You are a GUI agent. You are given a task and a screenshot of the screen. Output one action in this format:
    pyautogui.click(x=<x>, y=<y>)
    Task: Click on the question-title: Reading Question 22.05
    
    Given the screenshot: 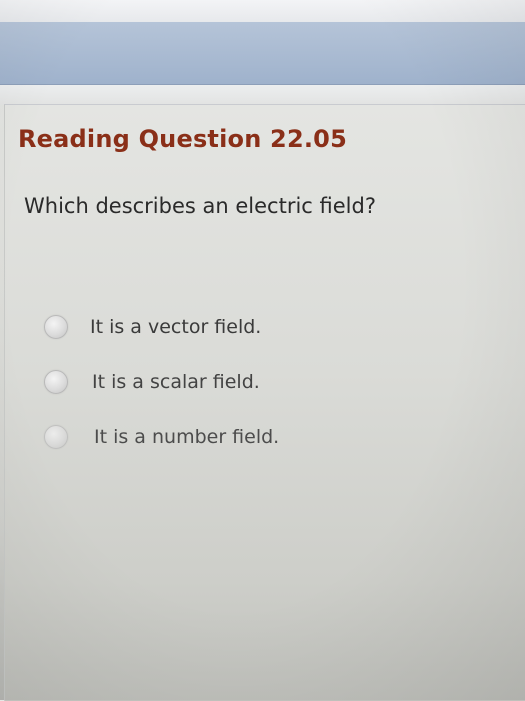 What is the action you would take?
    pyautogui.click(x=182, y=139)
    